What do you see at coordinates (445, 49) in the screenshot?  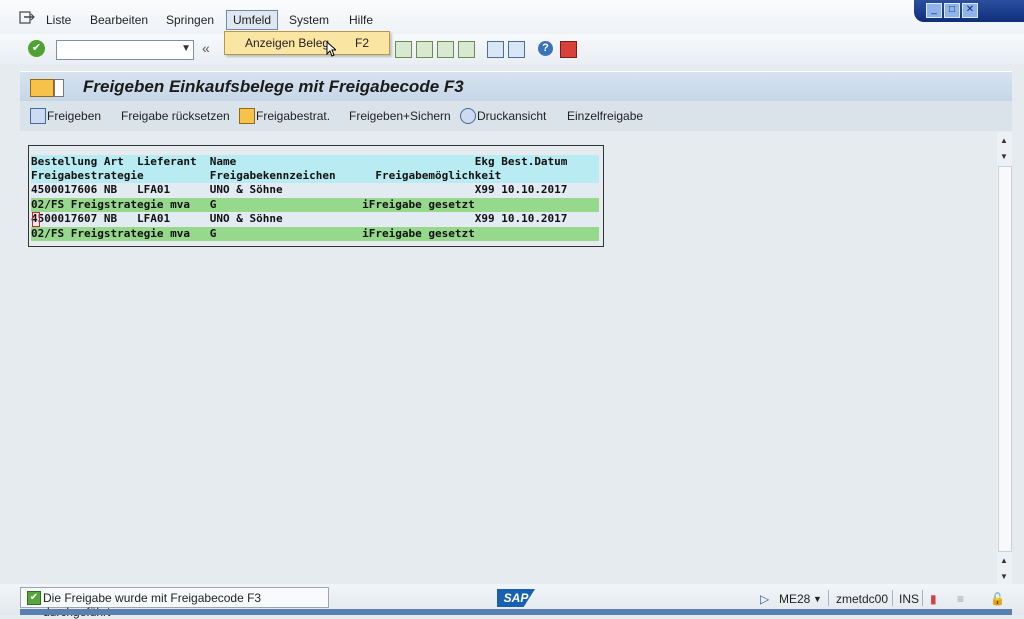 I see `next-page-icon` at bounding box center [445, 49].